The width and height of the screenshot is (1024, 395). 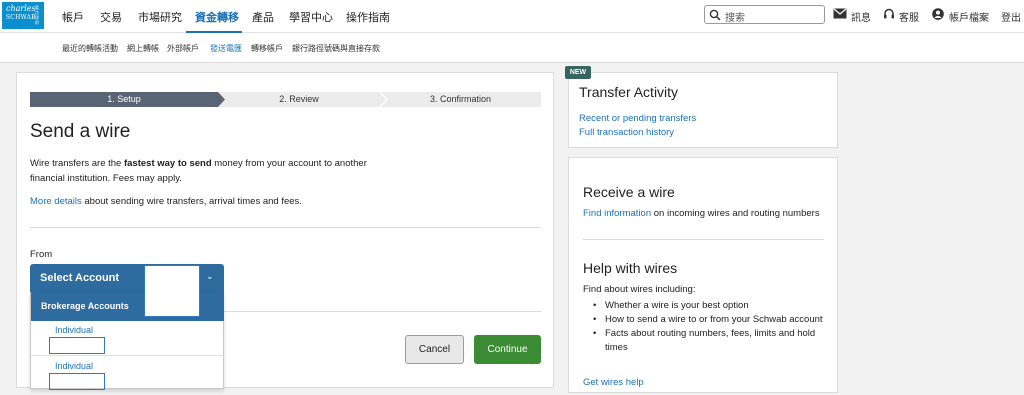 I want to click on dropdown-separator, so click(x=127, y=355).